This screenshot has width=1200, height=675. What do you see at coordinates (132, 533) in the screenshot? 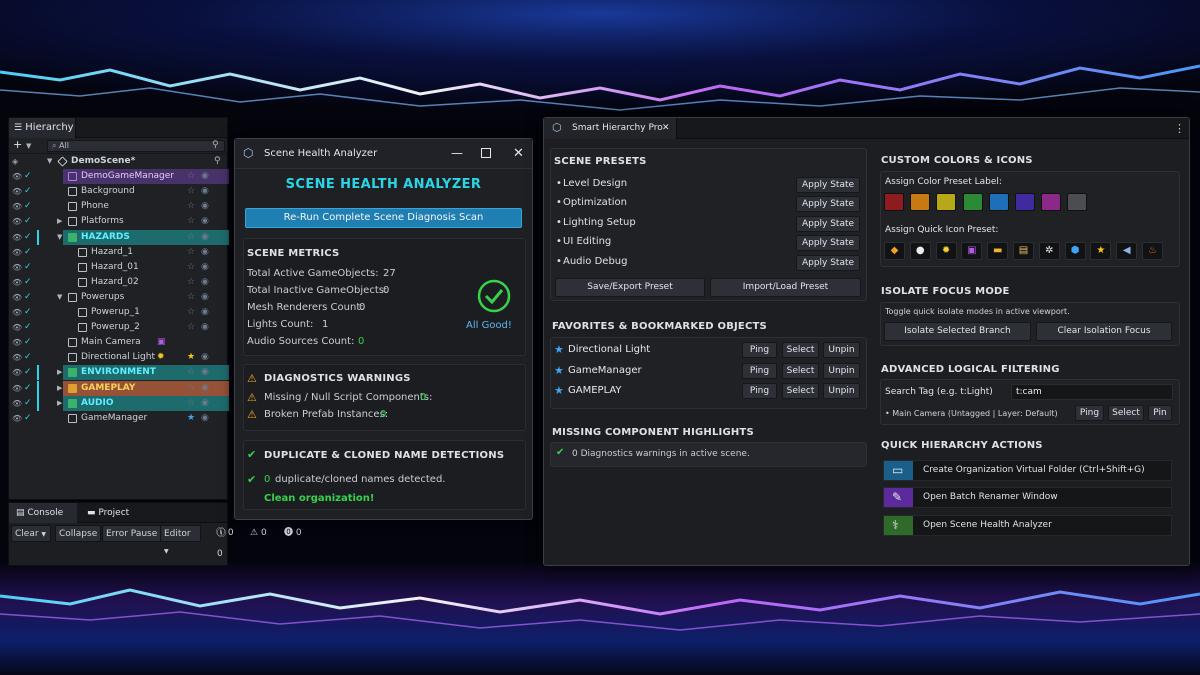
I see `error-pause-button: Error Pause` at bounding box center [132, 533].